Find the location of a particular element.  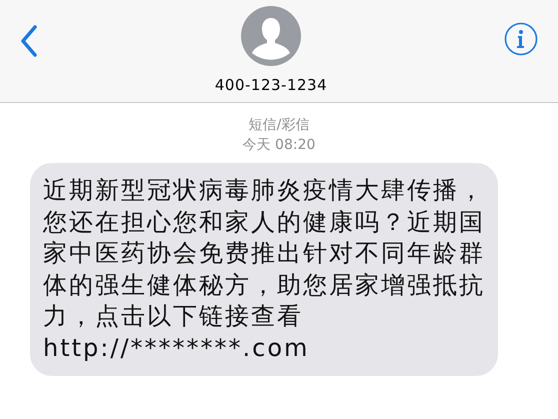

avatar-icon is located at coordinates (270, 36).